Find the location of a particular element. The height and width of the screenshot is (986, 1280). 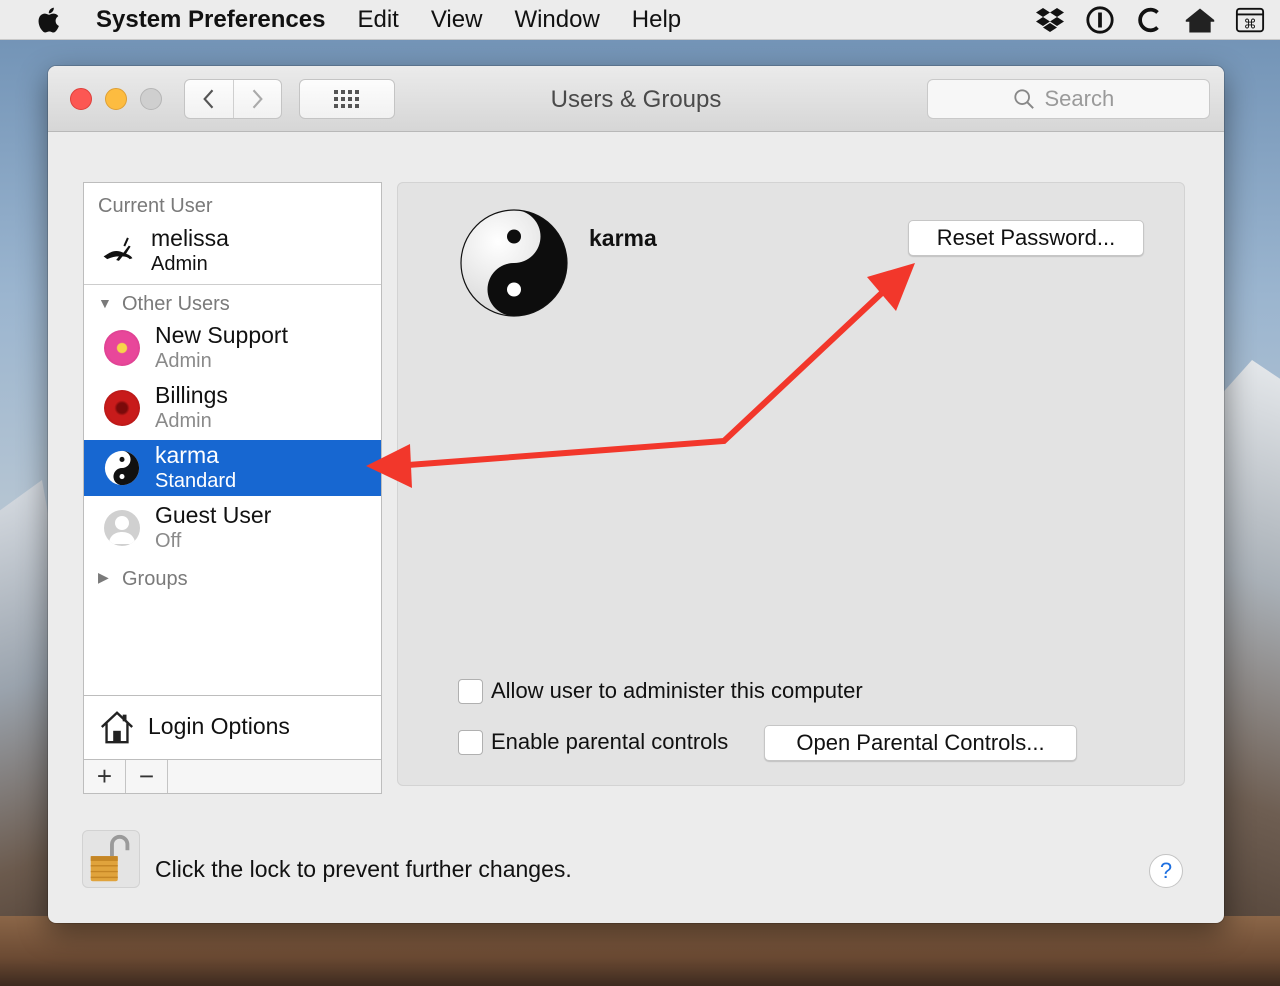

groups-label: Groups is located at coordinates (155, 579).